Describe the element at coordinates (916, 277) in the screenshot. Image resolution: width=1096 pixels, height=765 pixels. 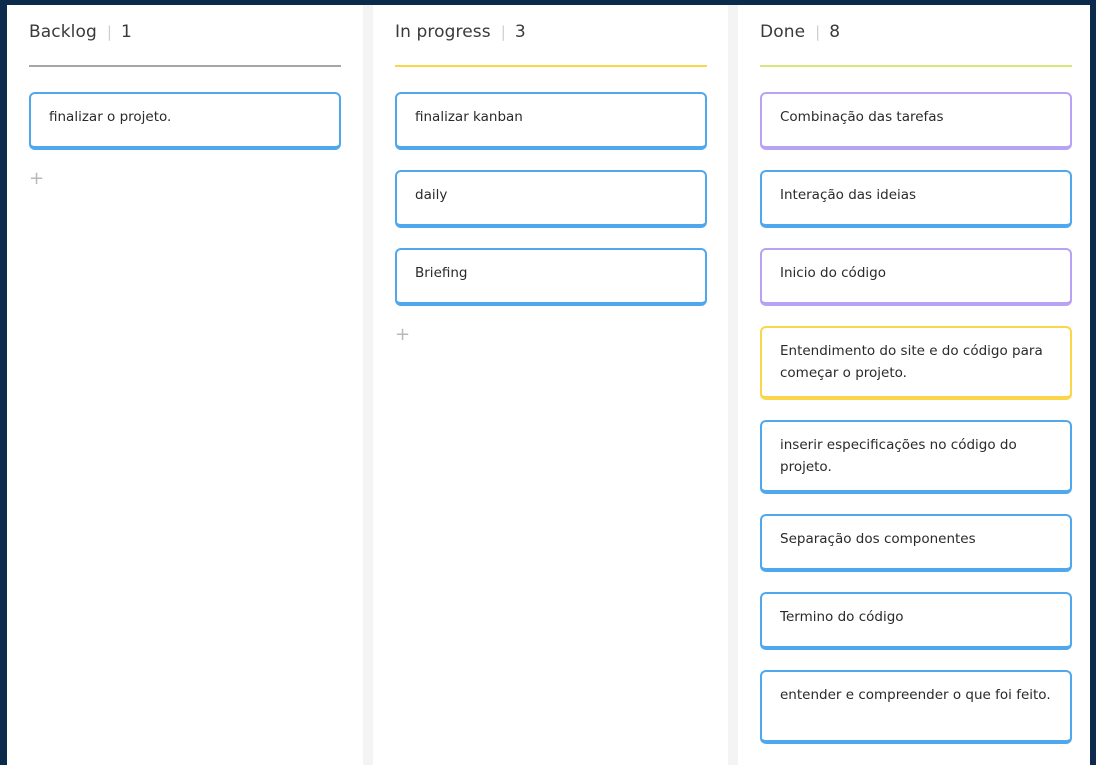
I see `task-card: Inicio do código` at that location.